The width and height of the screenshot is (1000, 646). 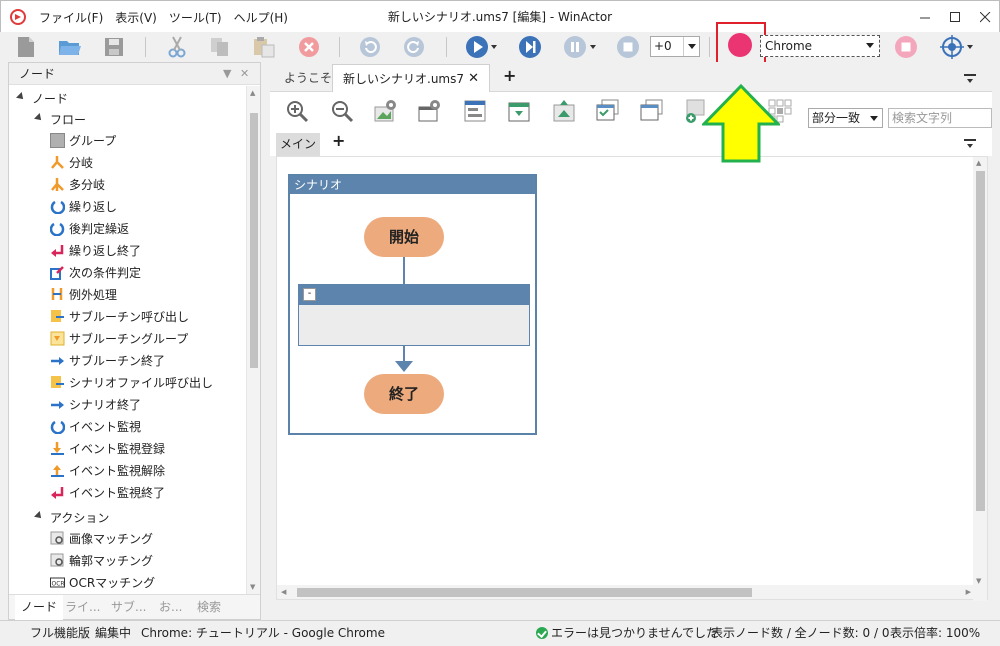 What do you see at coordinates (195, 17) in the screenshot?
I see `menu-tools: ツール(T)` at bounding box center [195, 17].